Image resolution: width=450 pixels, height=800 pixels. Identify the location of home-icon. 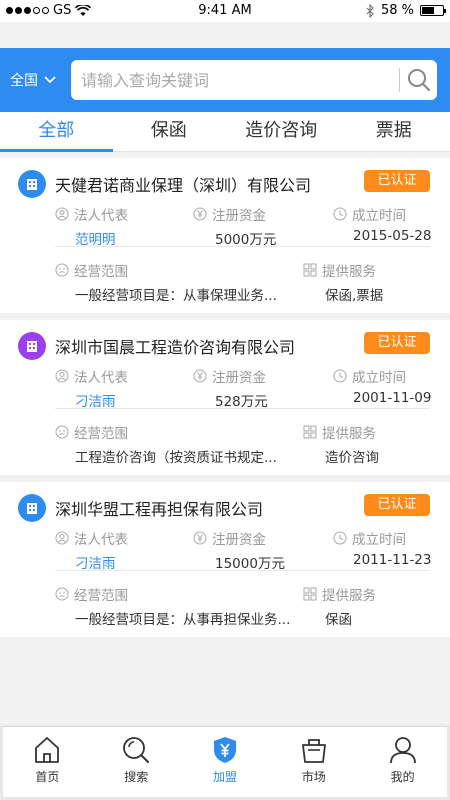
(47, 750).